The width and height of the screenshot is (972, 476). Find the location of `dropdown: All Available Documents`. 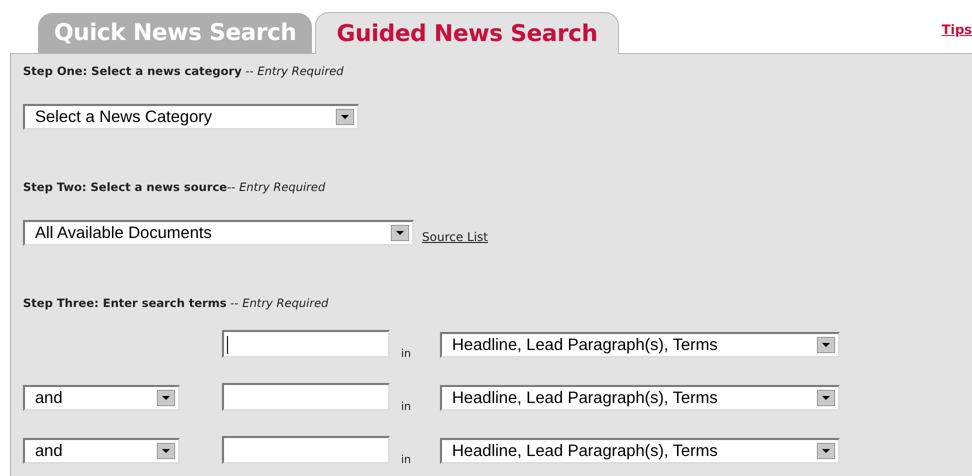

dropdown: All Available Documents is located at coordinates (218, 233).